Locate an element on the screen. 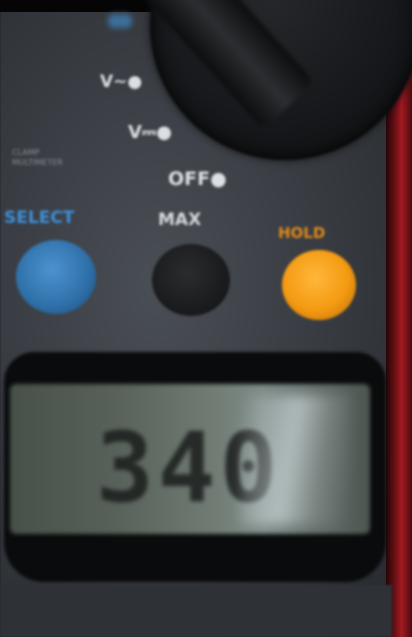 The height and width of the screenshot is (637, 412). dial-label-v-ac: V~● is located at coordinates (121, 82).